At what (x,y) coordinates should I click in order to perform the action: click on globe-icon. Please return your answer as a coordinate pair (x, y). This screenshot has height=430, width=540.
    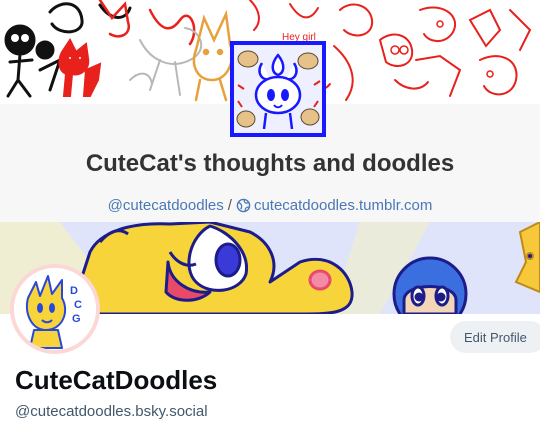
    Looking at the image, I should click on (243, 207).